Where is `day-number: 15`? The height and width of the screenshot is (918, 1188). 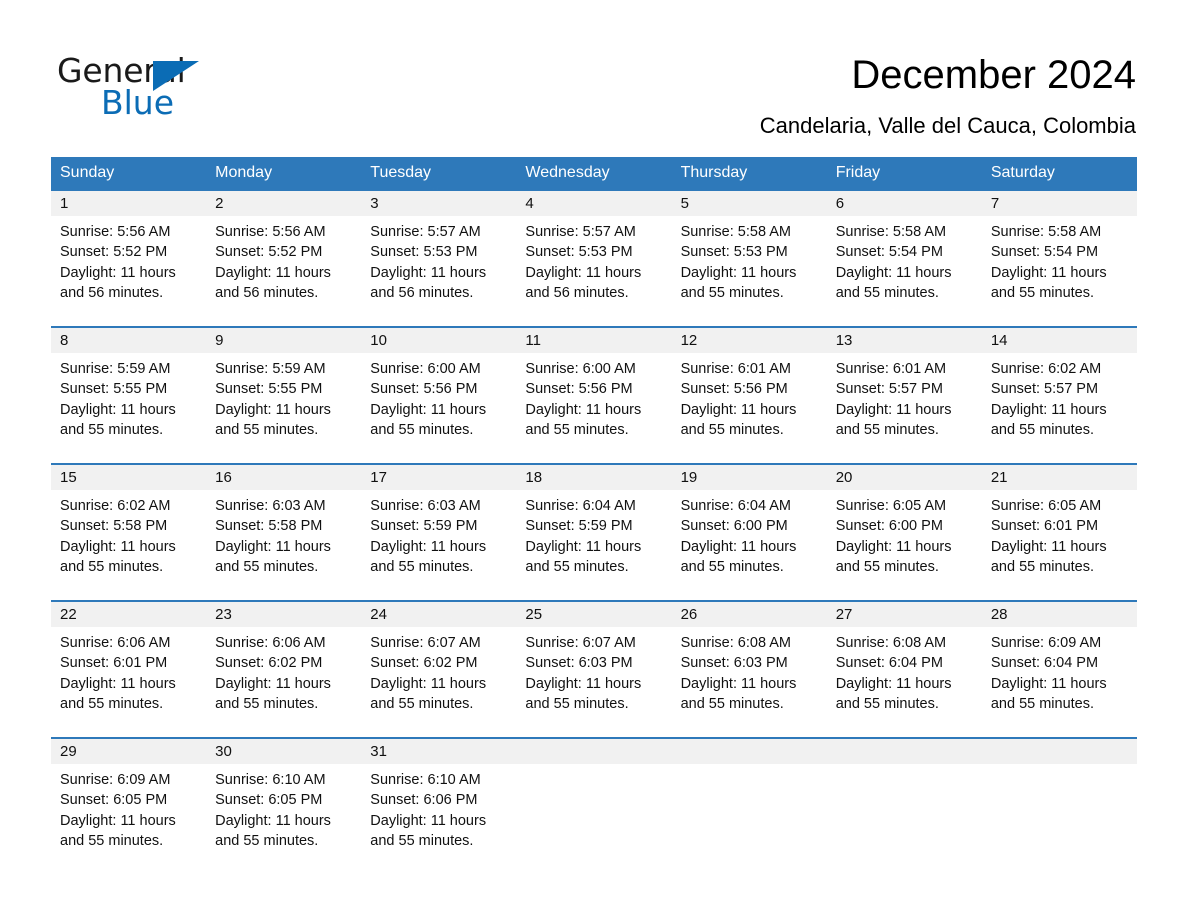 day-number: 15 is located at coordinates (128, 477).